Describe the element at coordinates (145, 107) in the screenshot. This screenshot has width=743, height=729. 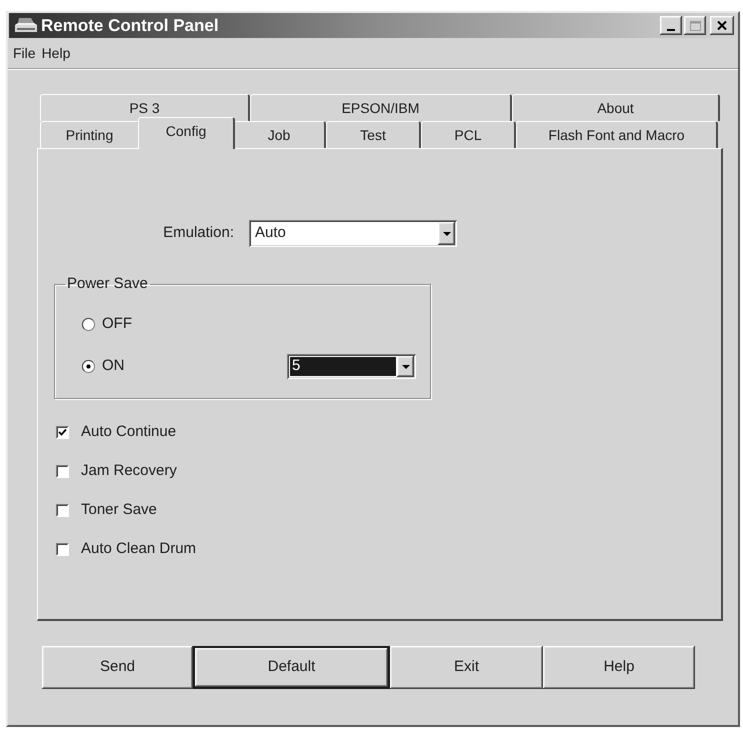
I see `tab: PS 3` at that location.